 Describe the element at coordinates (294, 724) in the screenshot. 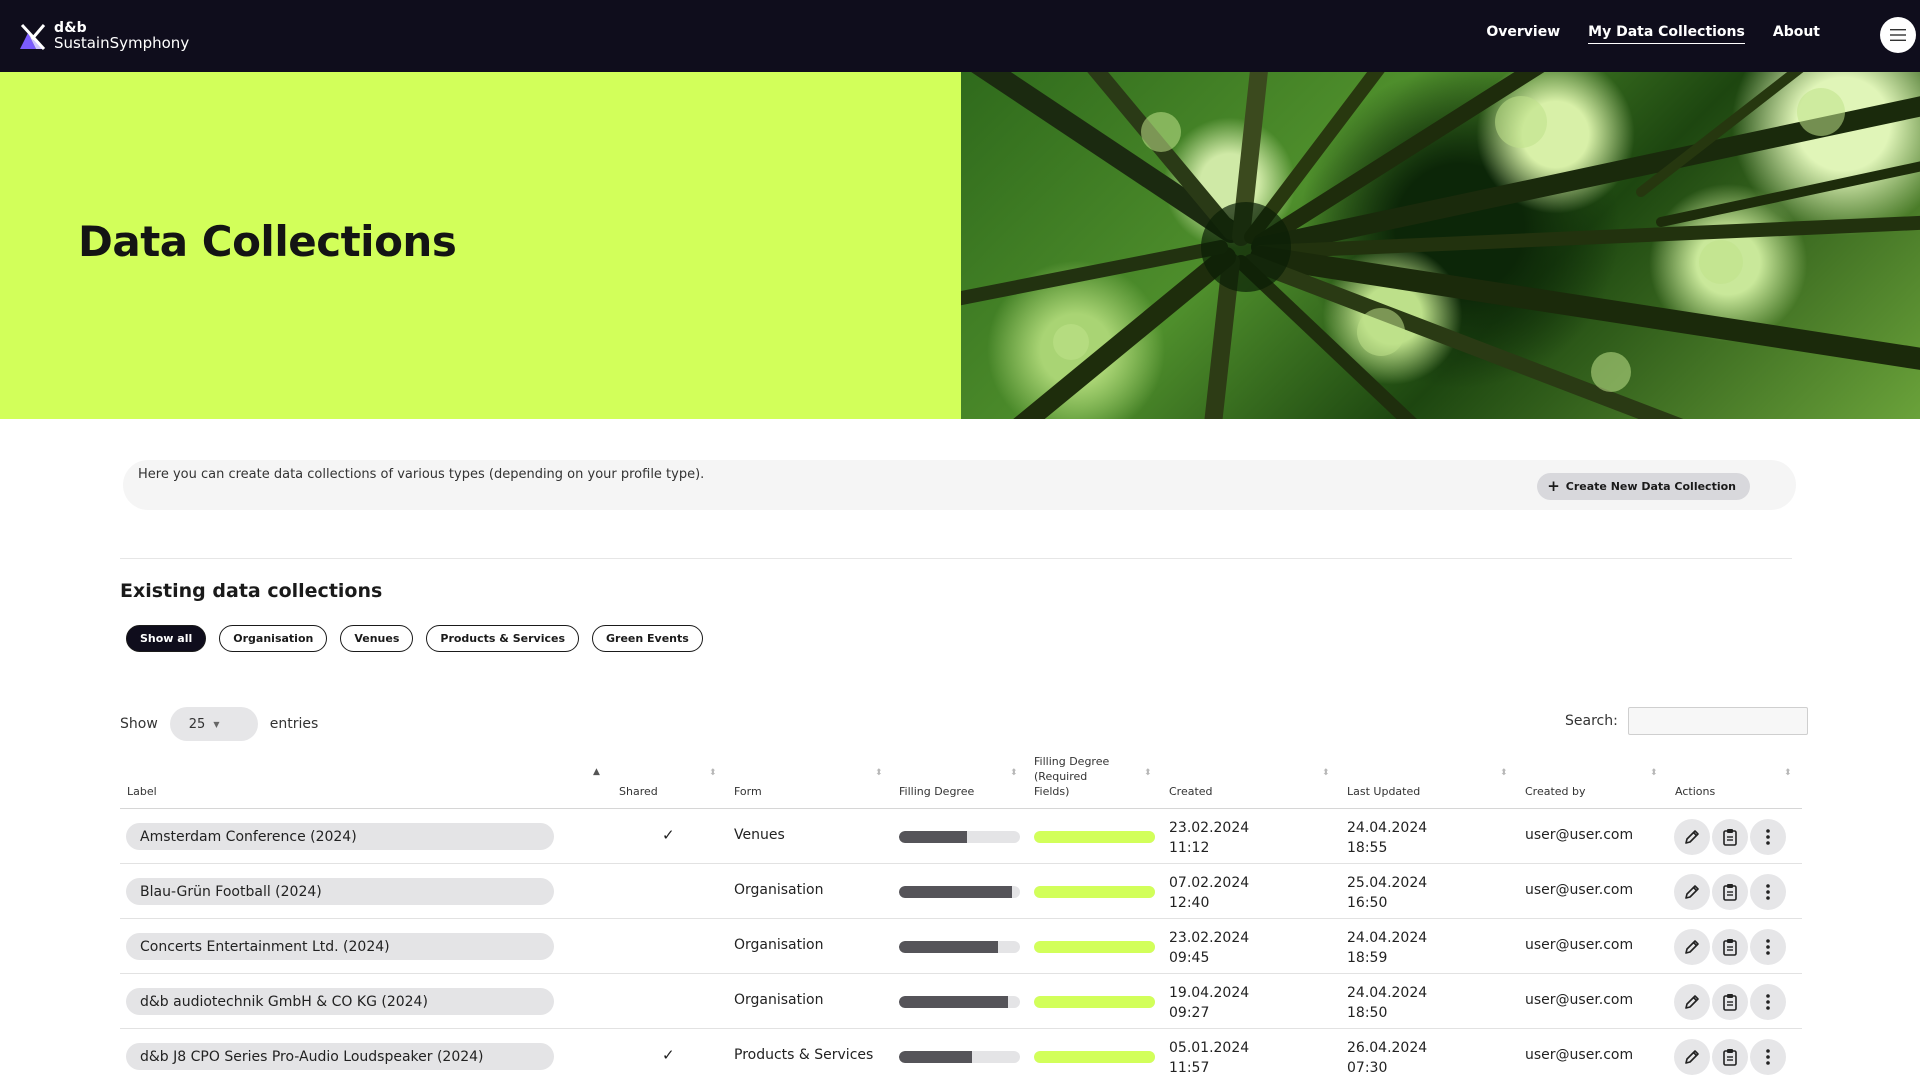

I see `entries-label: entries` at that location.